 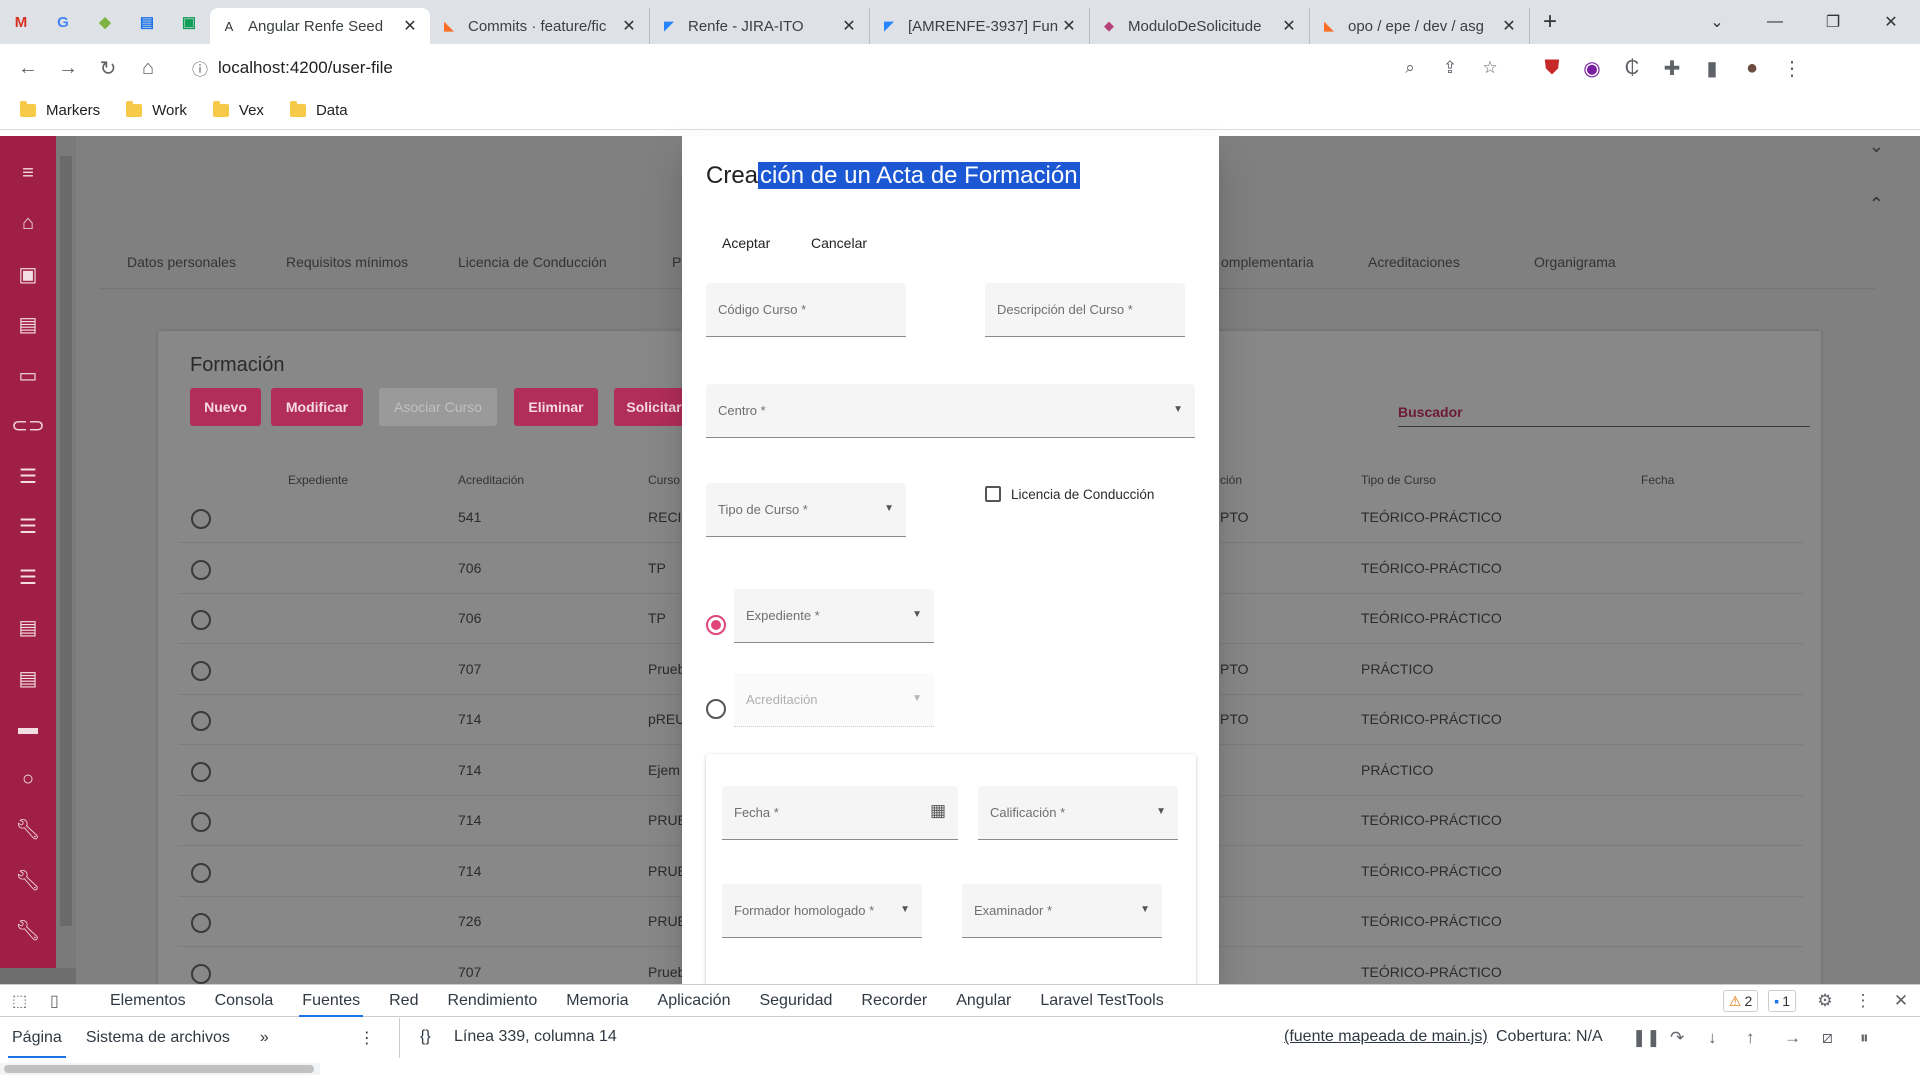 I want to click on restore-button: ❐, so click(x=1833, y=22).